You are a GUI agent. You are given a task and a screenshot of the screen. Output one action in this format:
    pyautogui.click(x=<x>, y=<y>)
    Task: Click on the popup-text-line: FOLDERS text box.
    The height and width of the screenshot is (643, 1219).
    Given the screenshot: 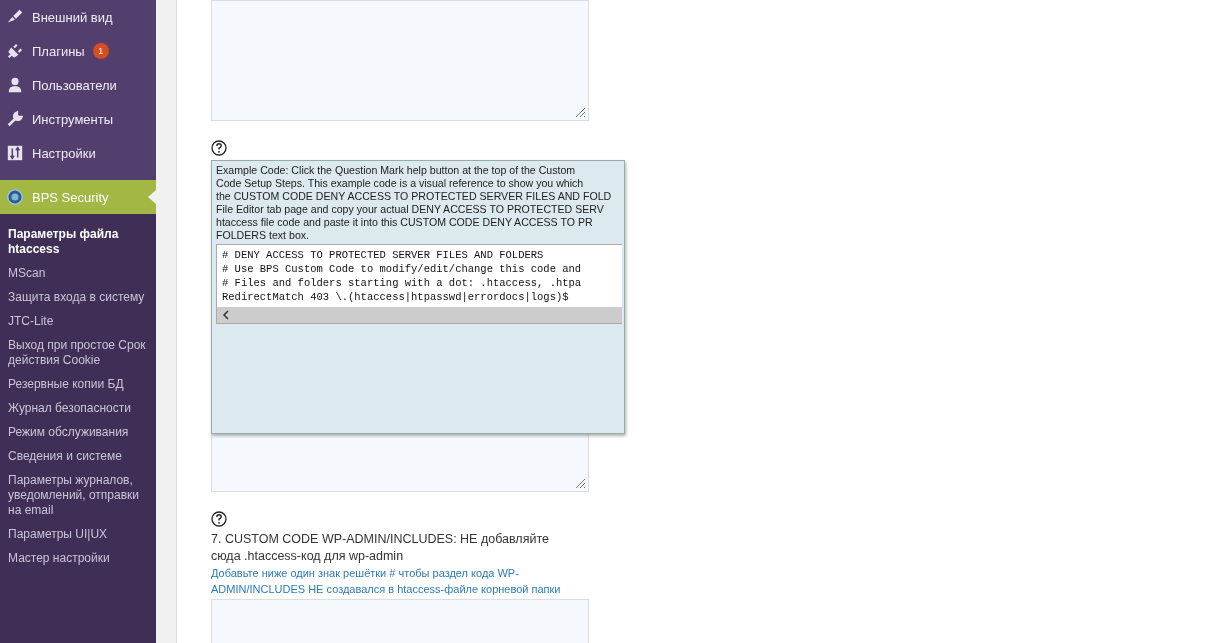 What is the action you would take?
    pyautogui.click(x=263, y=235)
    